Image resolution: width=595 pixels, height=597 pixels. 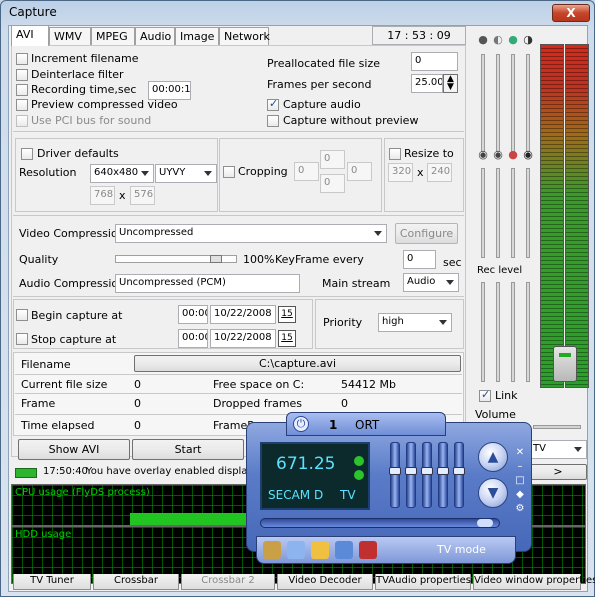 What do you see at coordinates (193, 314) in the screenshot?
I see `begin-time-input: 00:00` at bounding box center [193, 314].